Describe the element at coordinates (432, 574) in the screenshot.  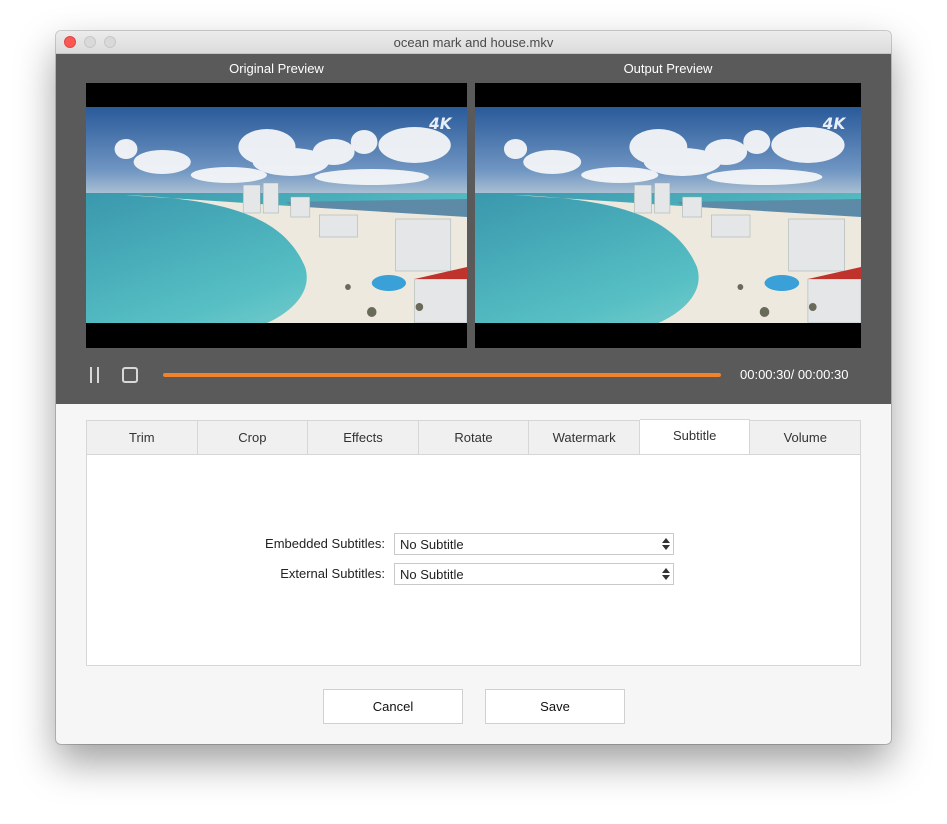
I see `external-subtitles-value: No Subtitle` at that location.